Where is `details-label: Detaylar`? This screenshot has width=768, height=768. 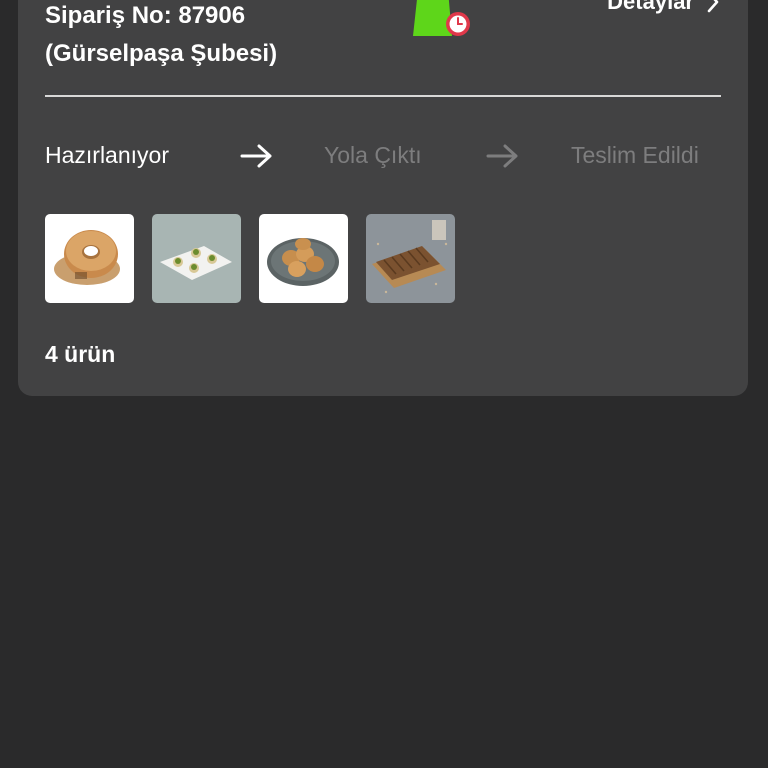
details-label: Detaylar is located at coordinates (650, 7).